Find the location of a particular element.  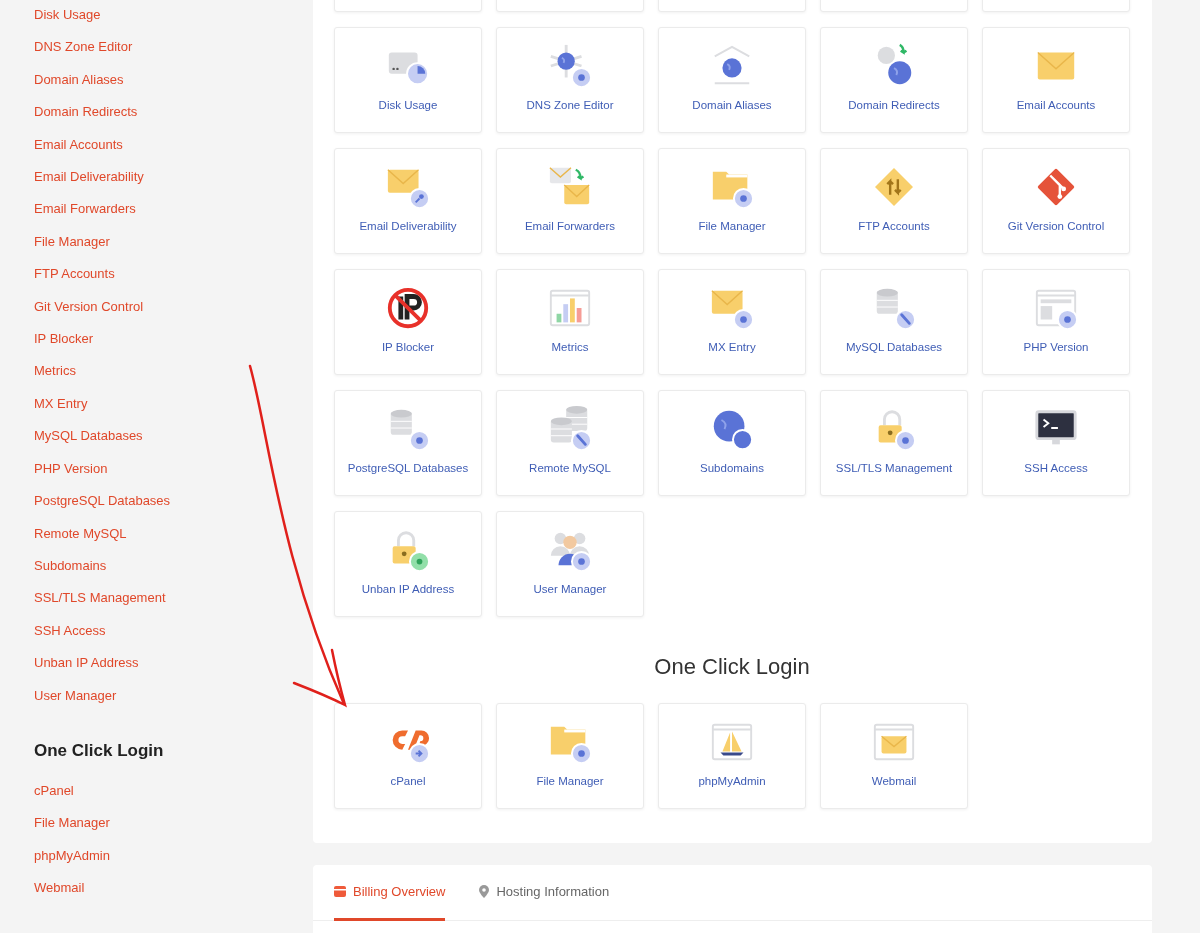

sidebar-link: User Manager is located at coordinates (75, 695).